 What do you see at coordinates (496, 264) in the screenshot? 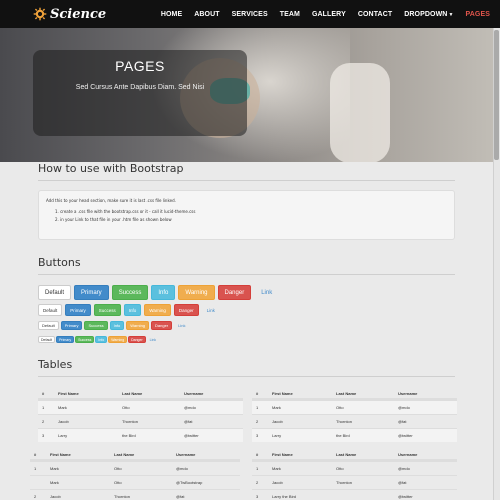
I see `scrollbar` at bounding box center [496, 264].